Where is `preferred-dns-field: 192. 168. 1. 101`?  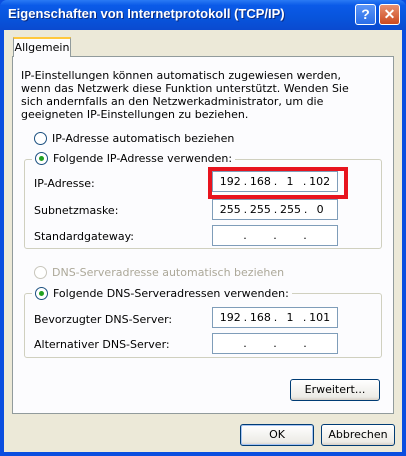
preferred-dns-field: 192. 168. 1. 101 is located at coordinates (275, 317).